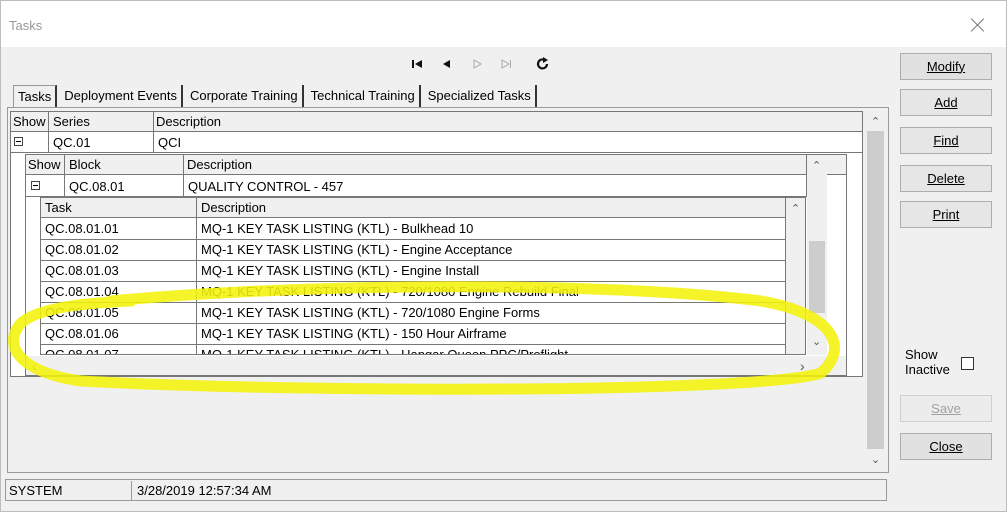  Describe the element at coordinates (72, 142) in the screenshot. I see `series-cell: QC.01` at that location.